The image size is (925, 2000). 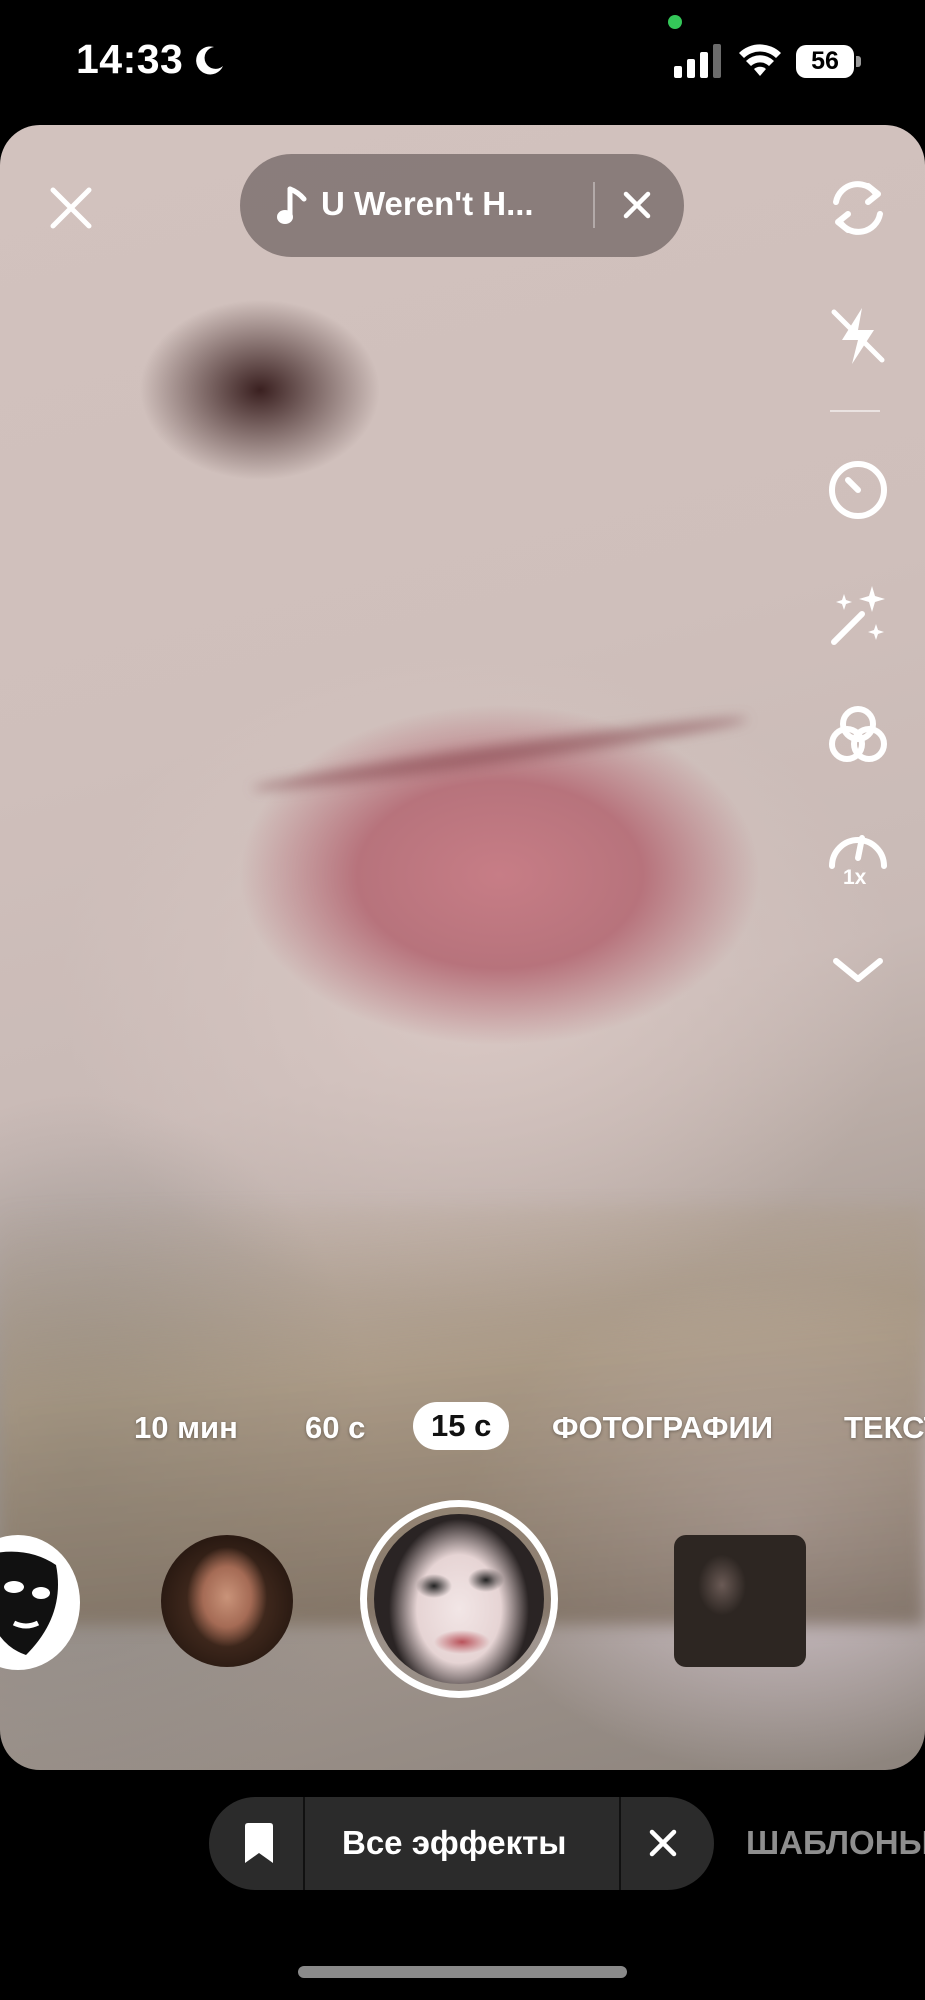 I want to click on moon-icon, so click(x=209, y=60).